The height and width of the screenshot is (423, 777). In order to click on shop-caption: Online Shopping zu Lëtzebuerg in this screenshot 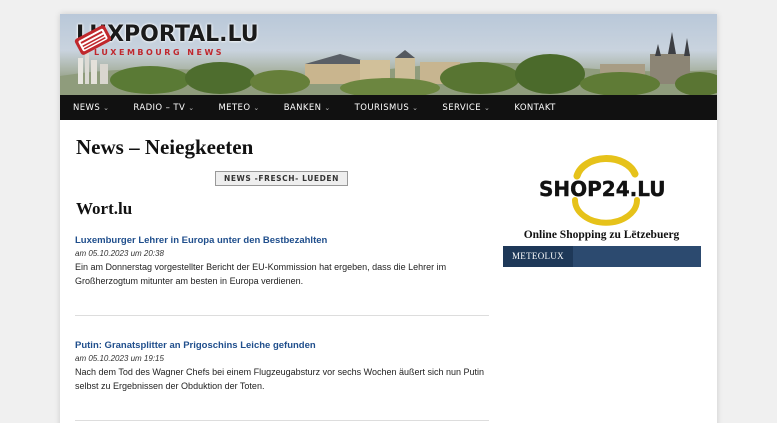, I will do `click(601, 235)`.